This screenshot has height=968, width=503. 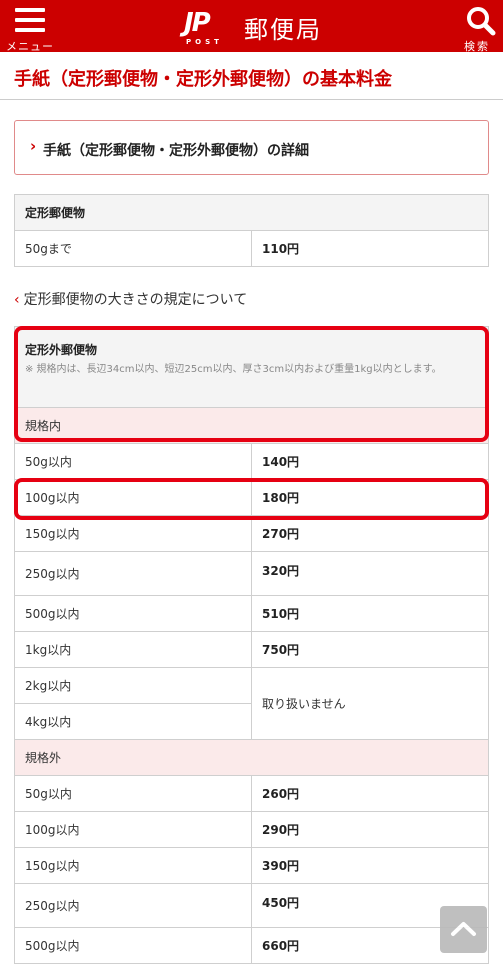 I want to click on japan-post-logo: JP POST 郵便局, so click(x=259, y=28).